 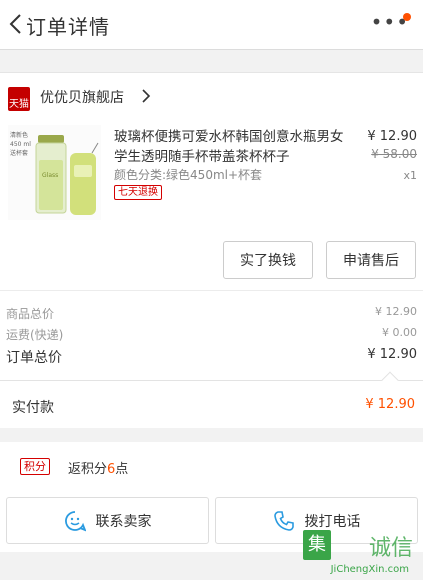 What do you see at coordinates (390, 548) in the screenshot?
I see `watermark-text: 诚信` at bounding box center [390, 548].